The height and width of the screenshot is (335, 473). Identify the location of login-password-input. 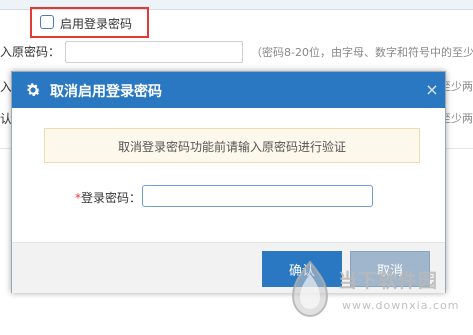
(257, 196).